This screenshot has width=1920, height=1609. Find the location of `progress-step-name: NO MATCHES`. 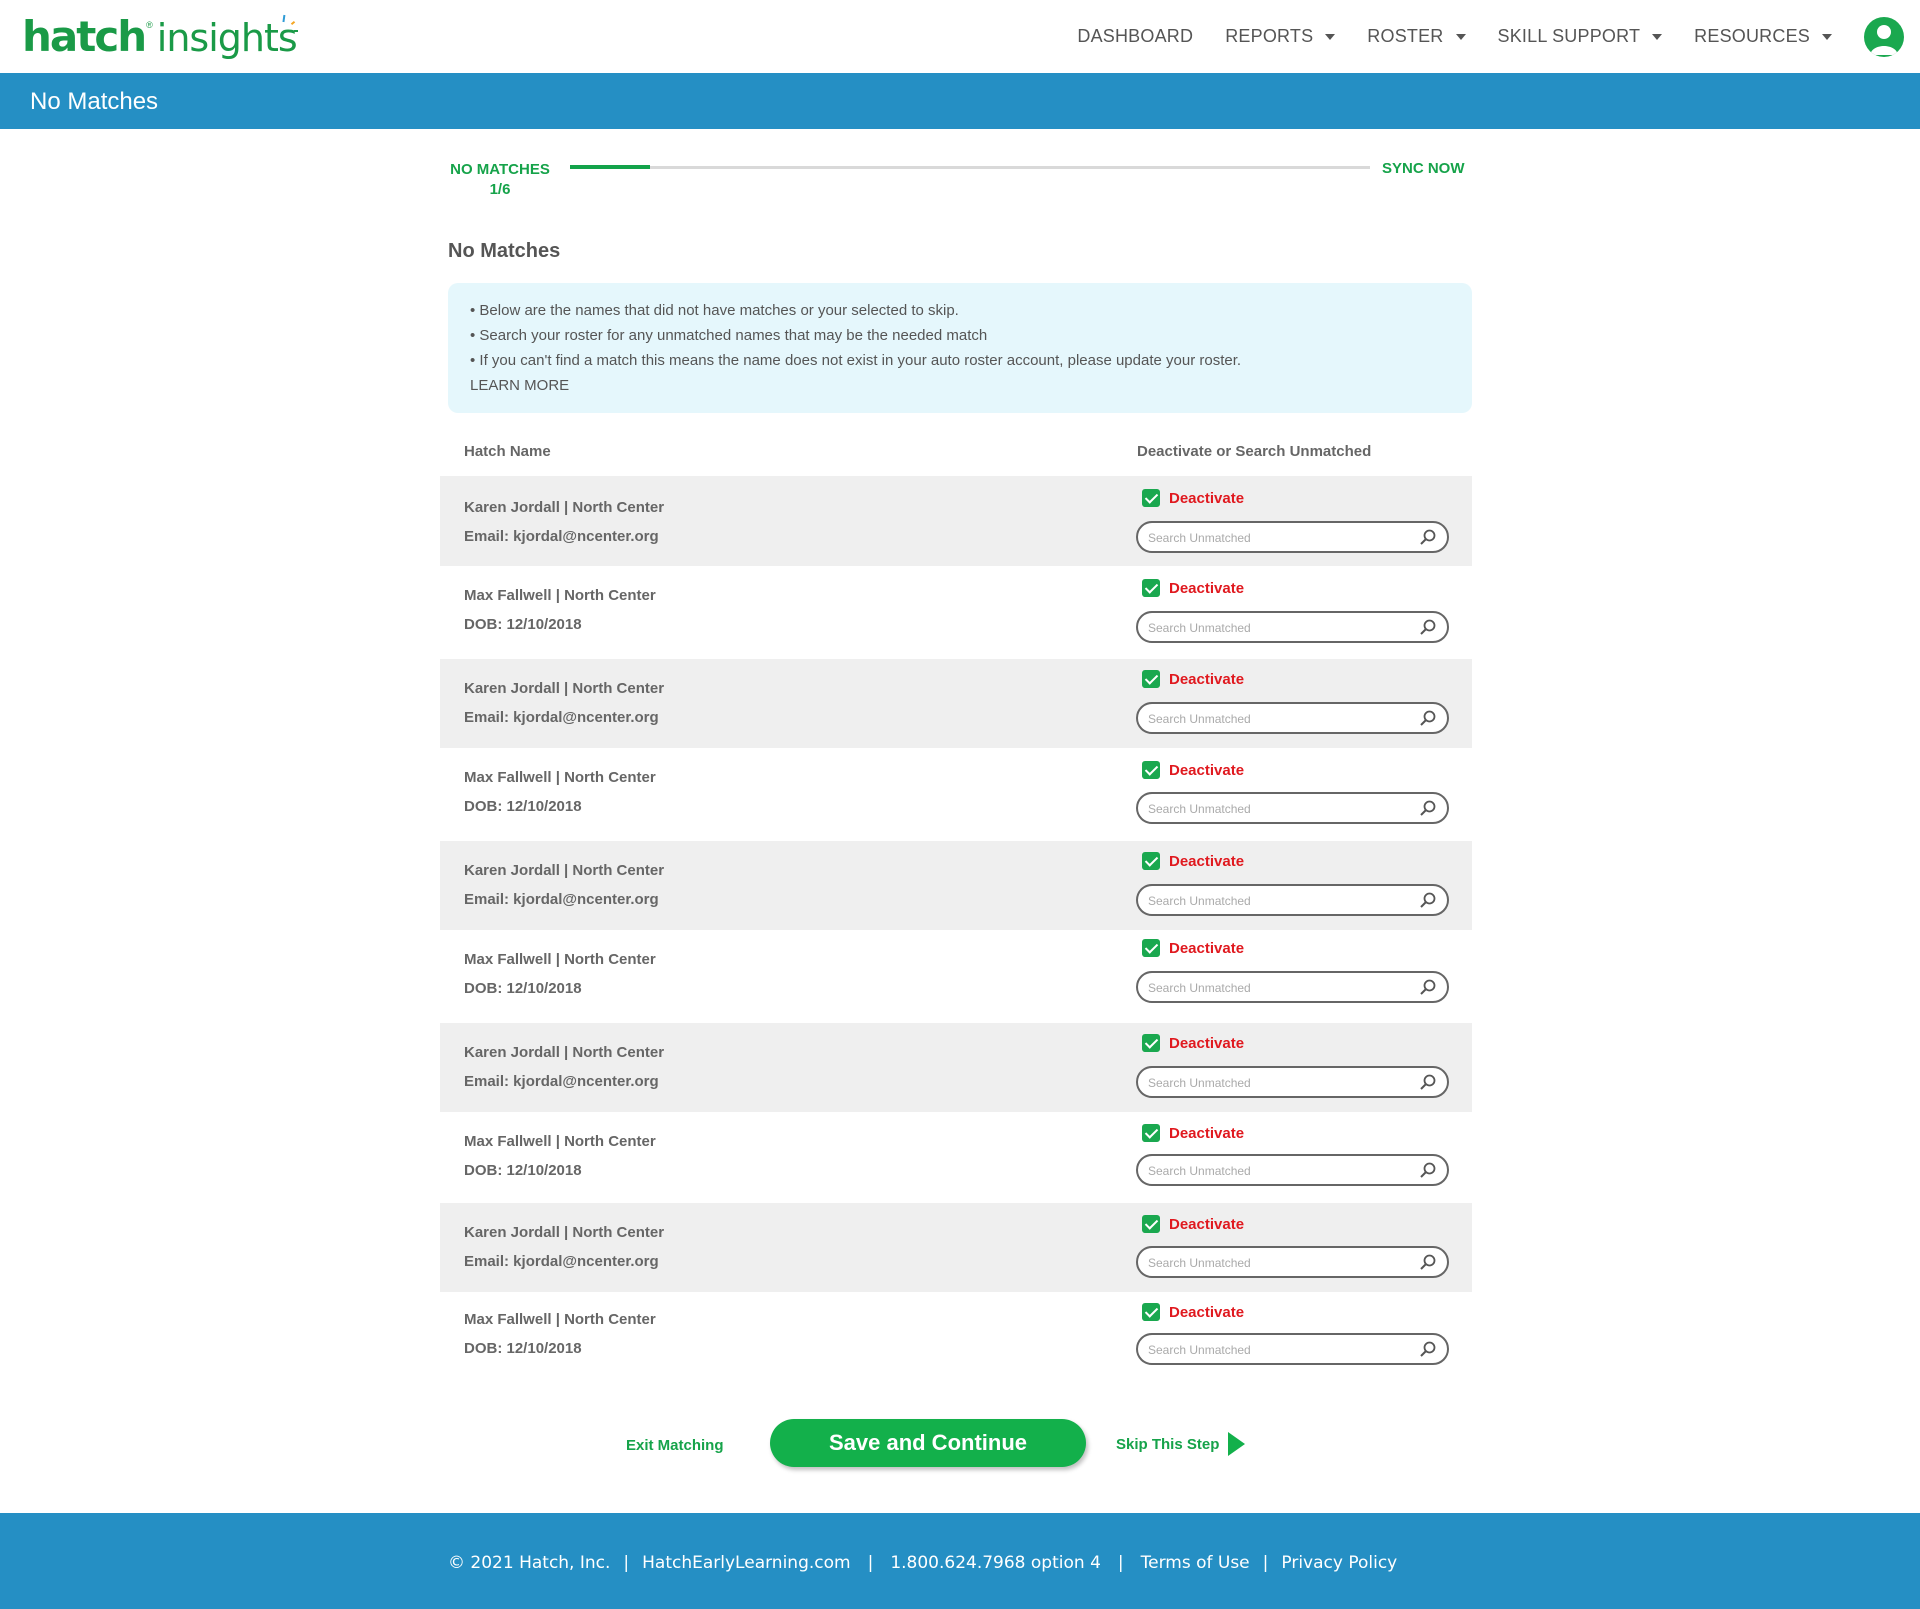

progress-step-name: NO MATCHES is located at coordinates (500, 169).